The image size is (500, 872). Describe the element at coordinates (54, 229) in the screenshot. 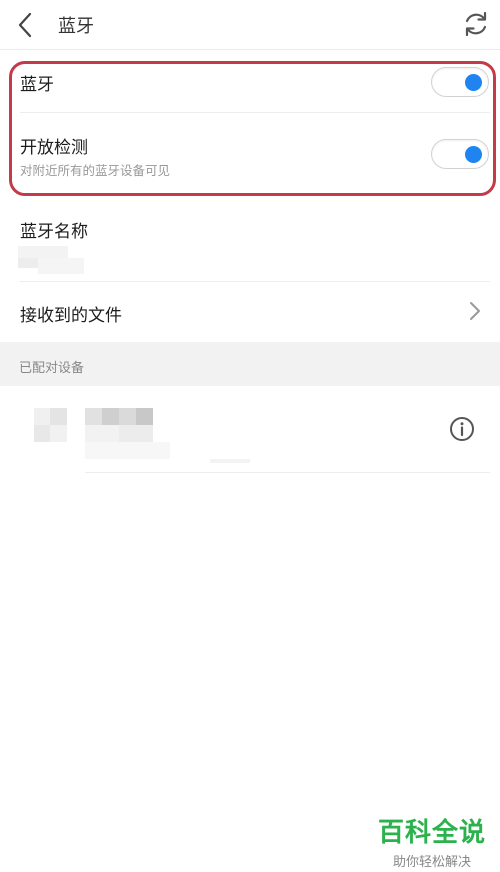

I see `device-name-label: 蓝牙名称` at that location.